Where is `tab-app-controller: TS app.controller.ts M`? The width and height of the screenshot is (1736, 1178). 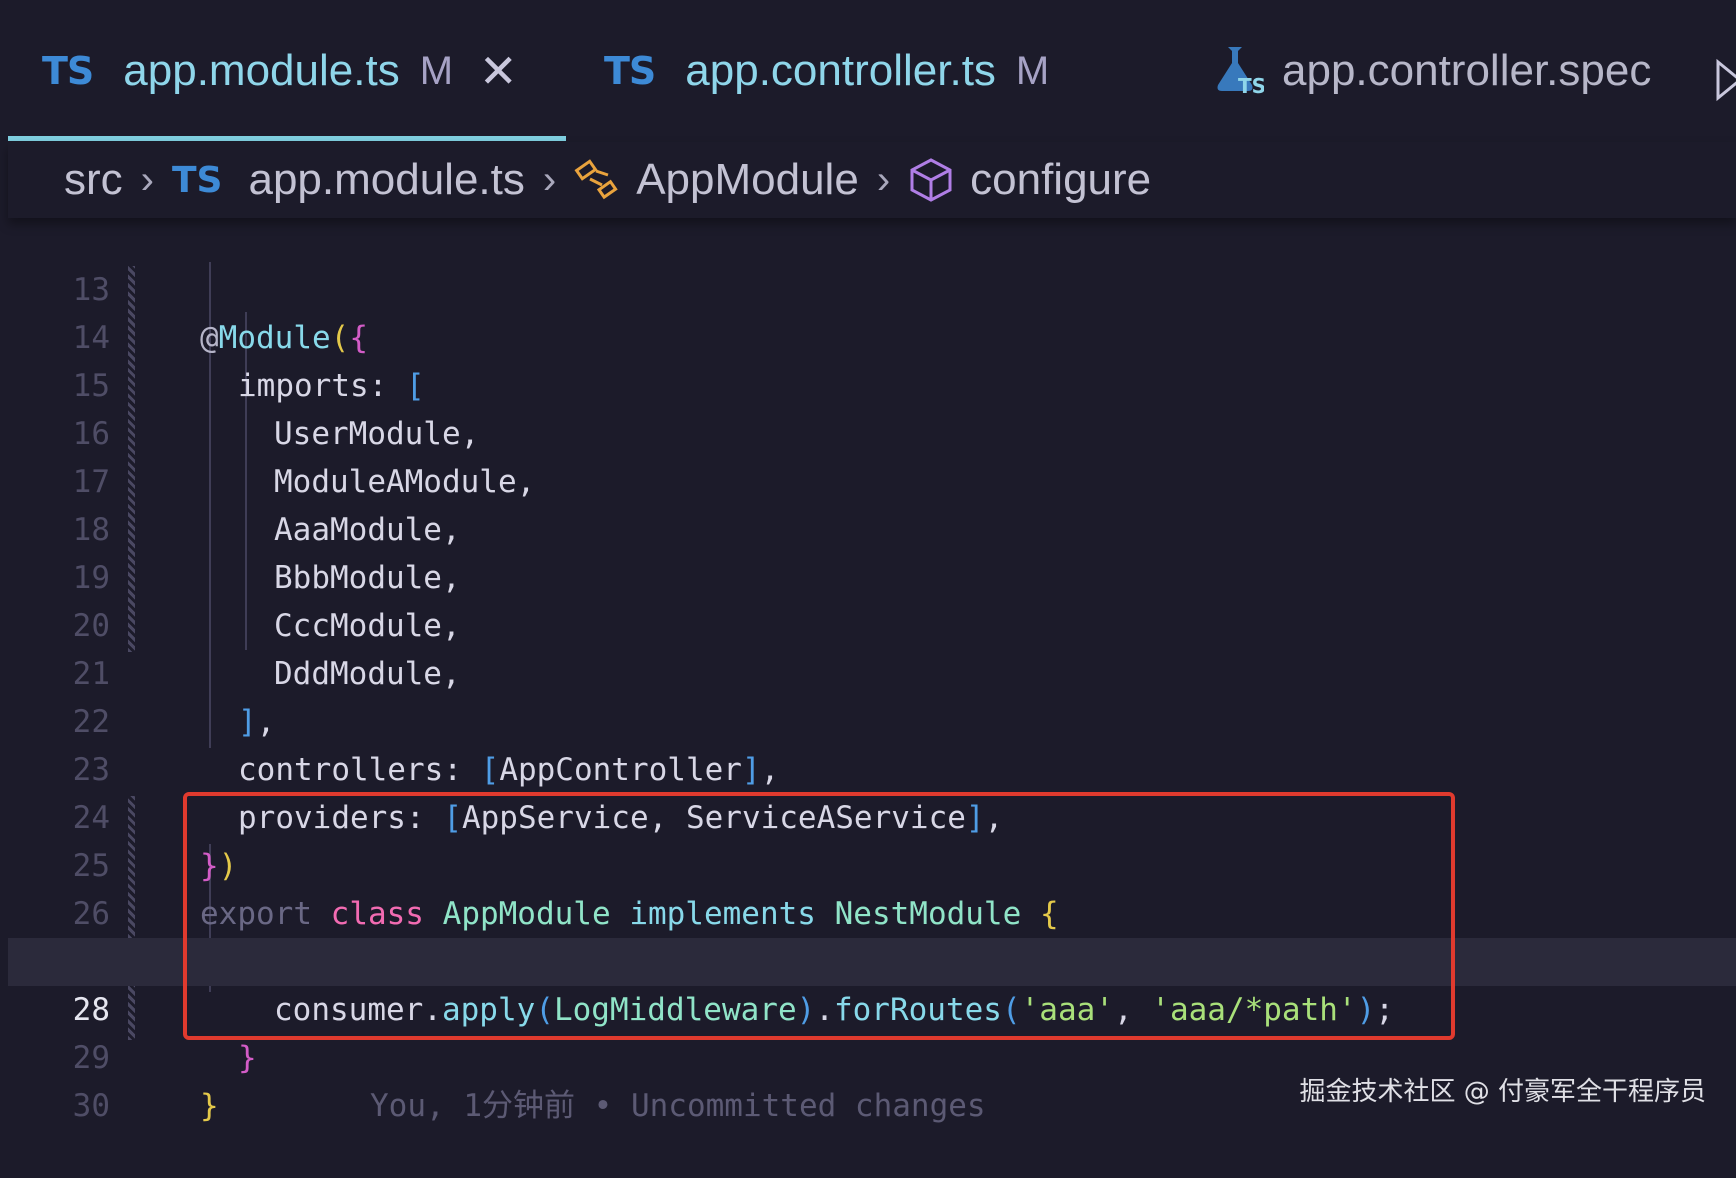
tab-app-controller: TS app.controller.ts M is located at coordinates (826, 71).